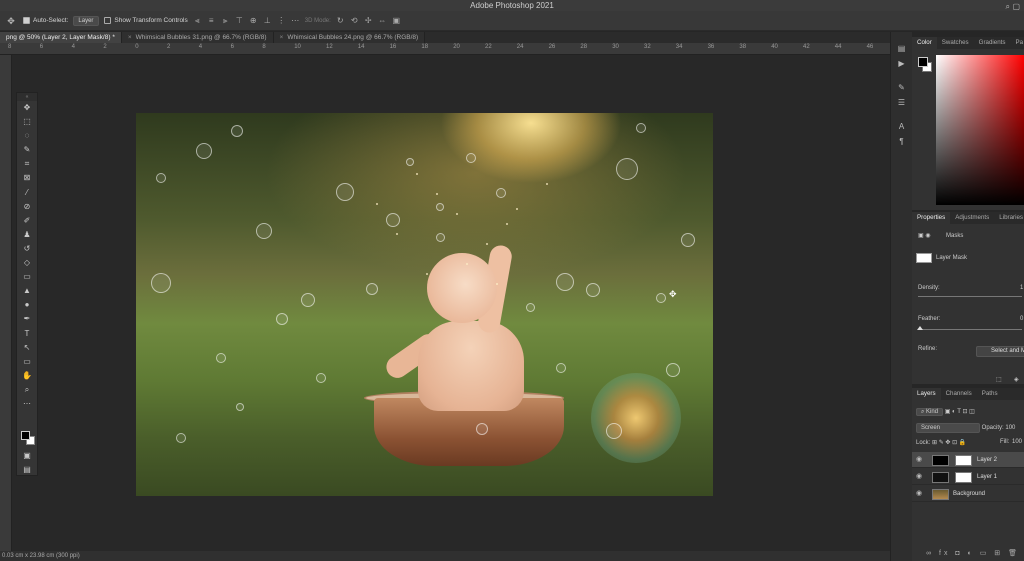  I want to click on align-right-icon: ⫸, so click(225, 21).